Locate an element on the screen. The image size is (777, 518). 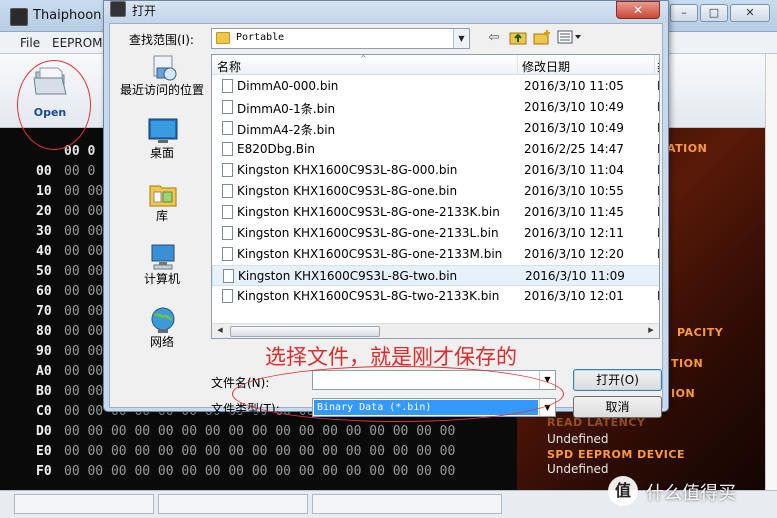
folder-icon is located at coordinates (223, 38).